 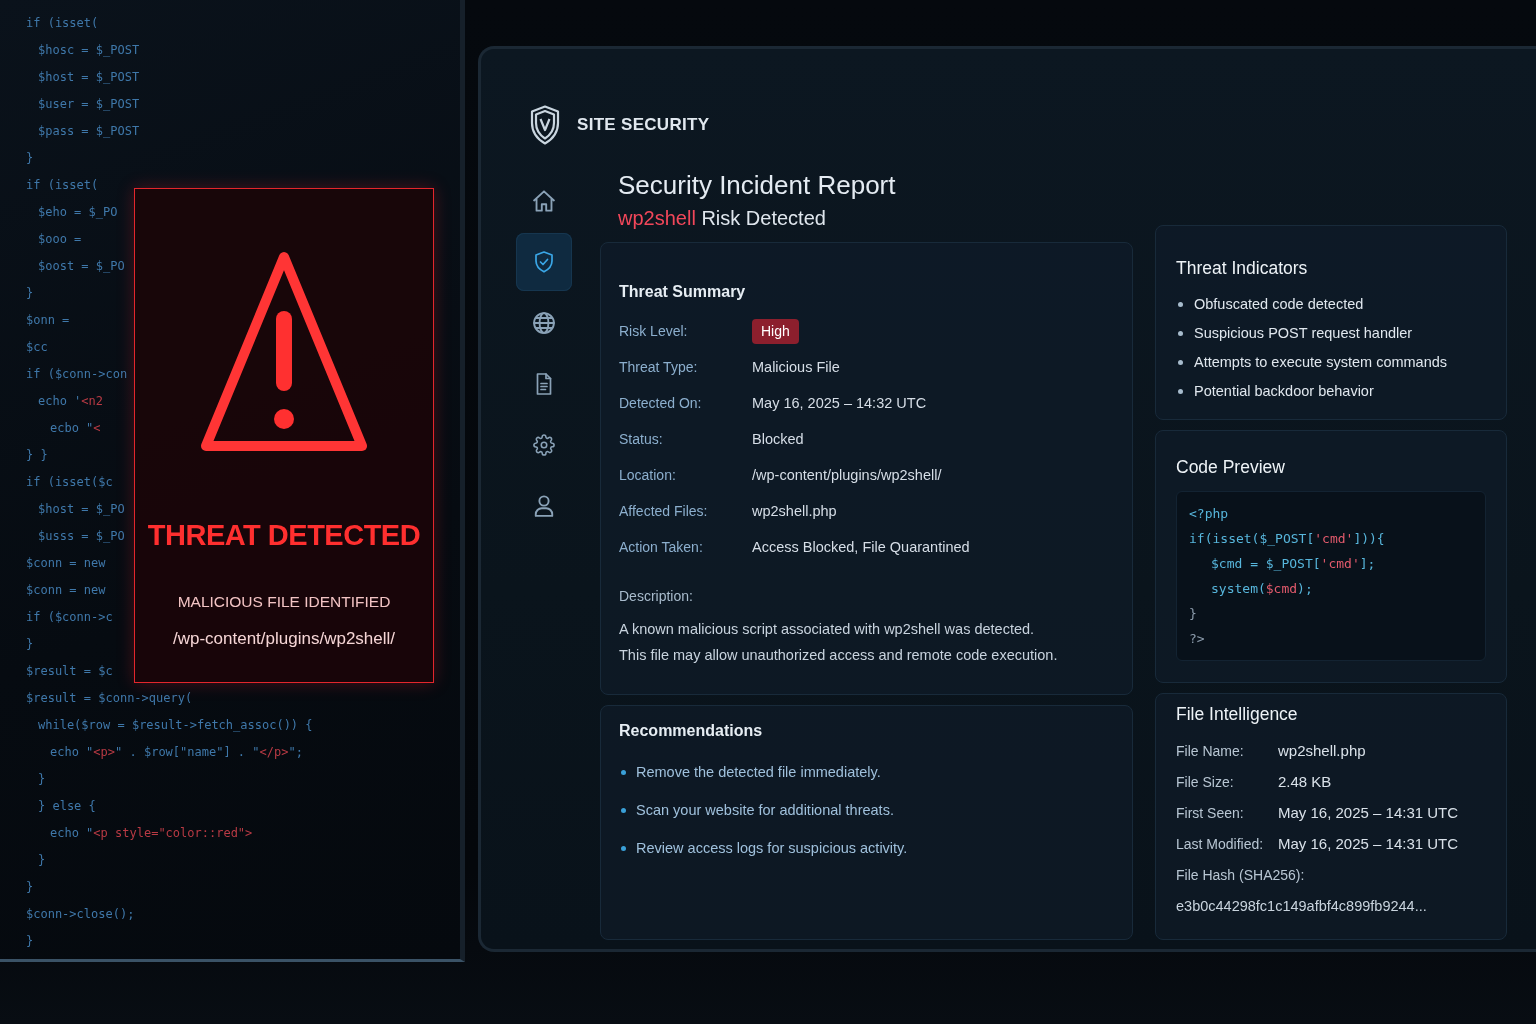 I want to click on description-text: A known malicious script associated with wp2shell was detected., so click(x=827, y=629).